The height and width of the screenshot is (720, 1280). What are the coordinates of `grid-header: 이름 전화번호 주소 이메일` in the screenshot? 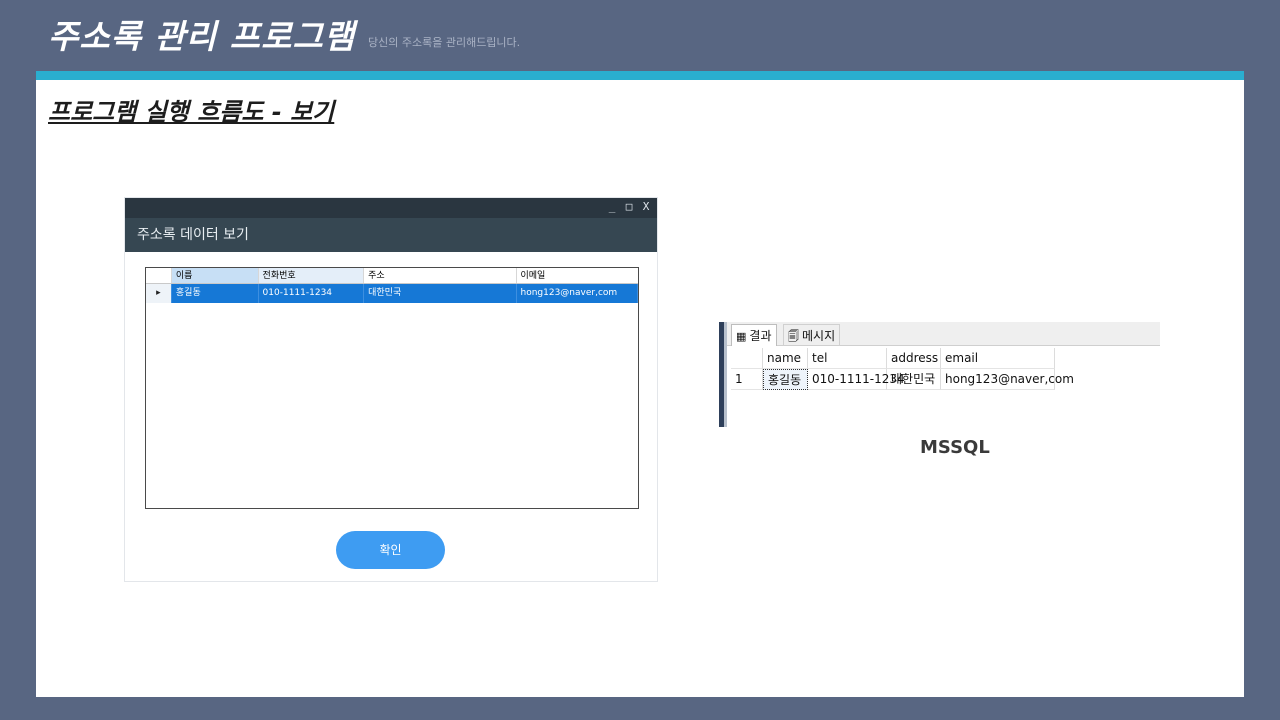 It's located at (392, 276).